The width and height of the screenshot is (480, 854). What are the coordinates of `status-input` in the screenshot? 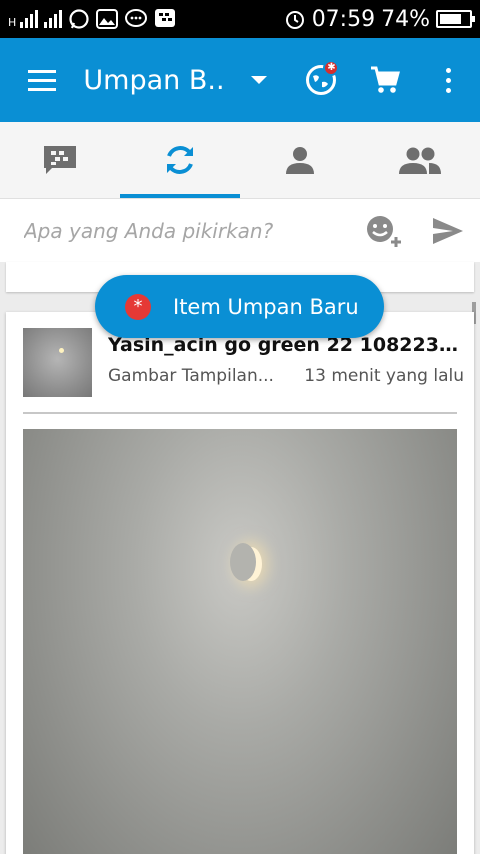 It's located at (188, 230).